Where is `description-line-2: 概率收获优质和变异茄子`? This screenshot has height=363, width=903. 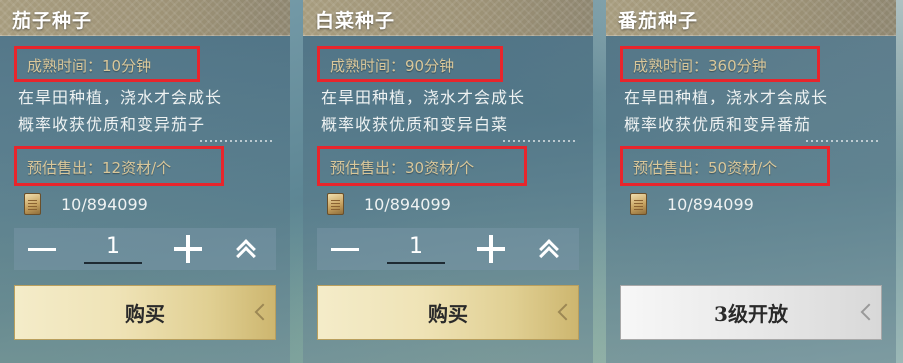
description-line-2: 概率收获优质和变异茄子 is located at coordinates (112, 124).